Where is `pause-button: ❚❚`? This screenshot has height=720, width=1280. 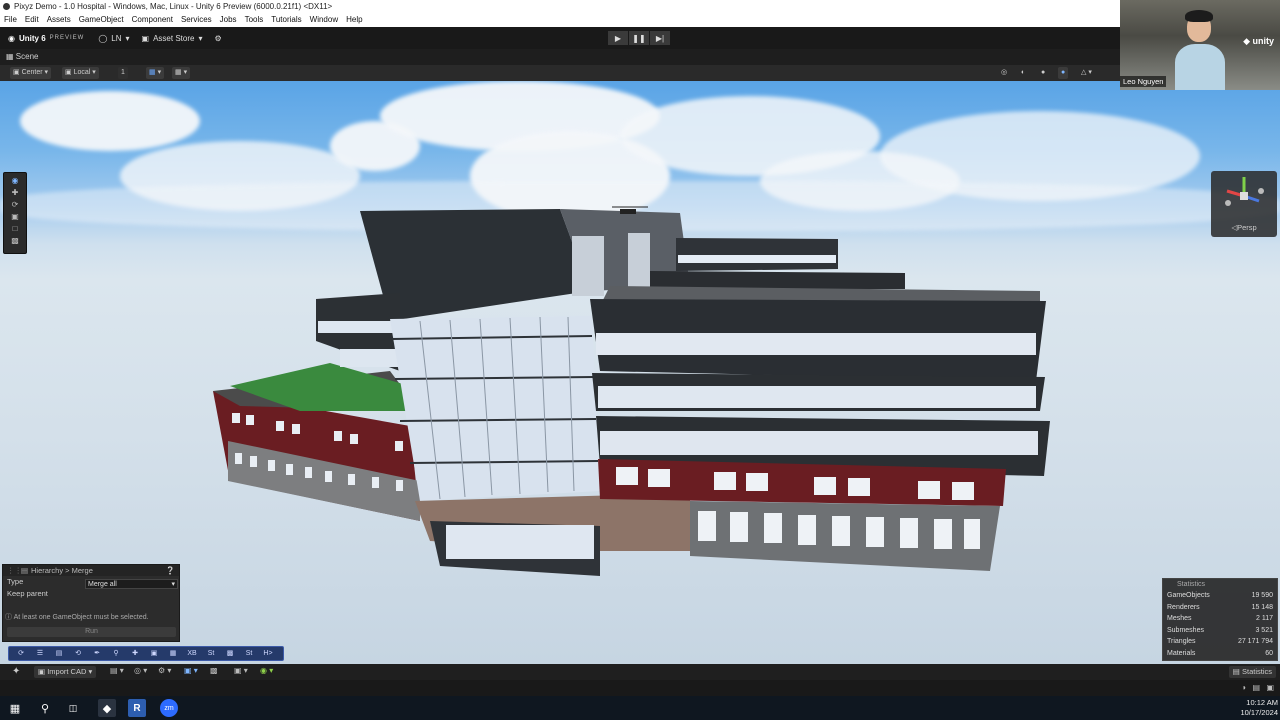 pause-button: ❚❚ is located at coordinates (639, 38).